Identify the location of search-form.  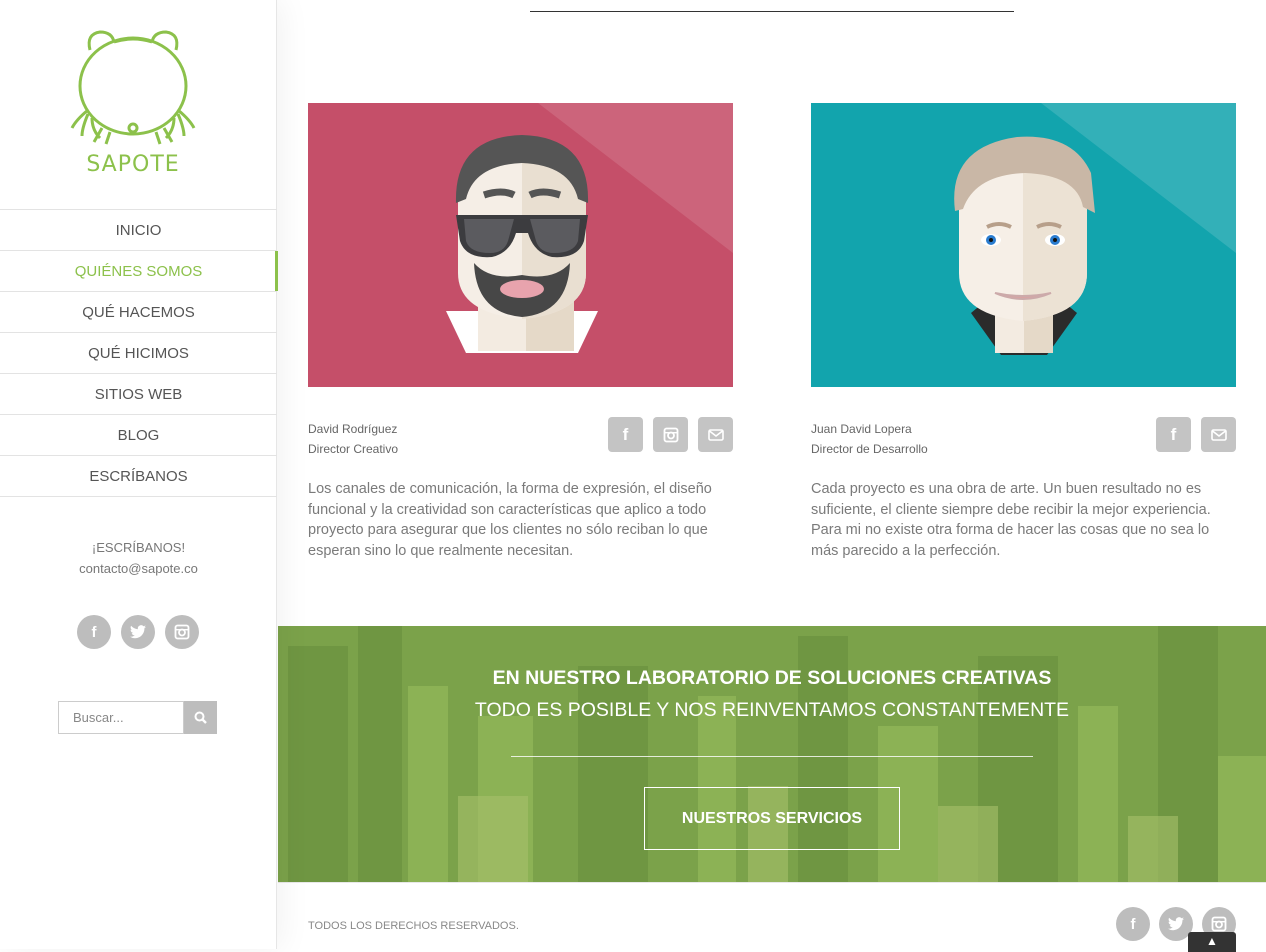
(137, 717).